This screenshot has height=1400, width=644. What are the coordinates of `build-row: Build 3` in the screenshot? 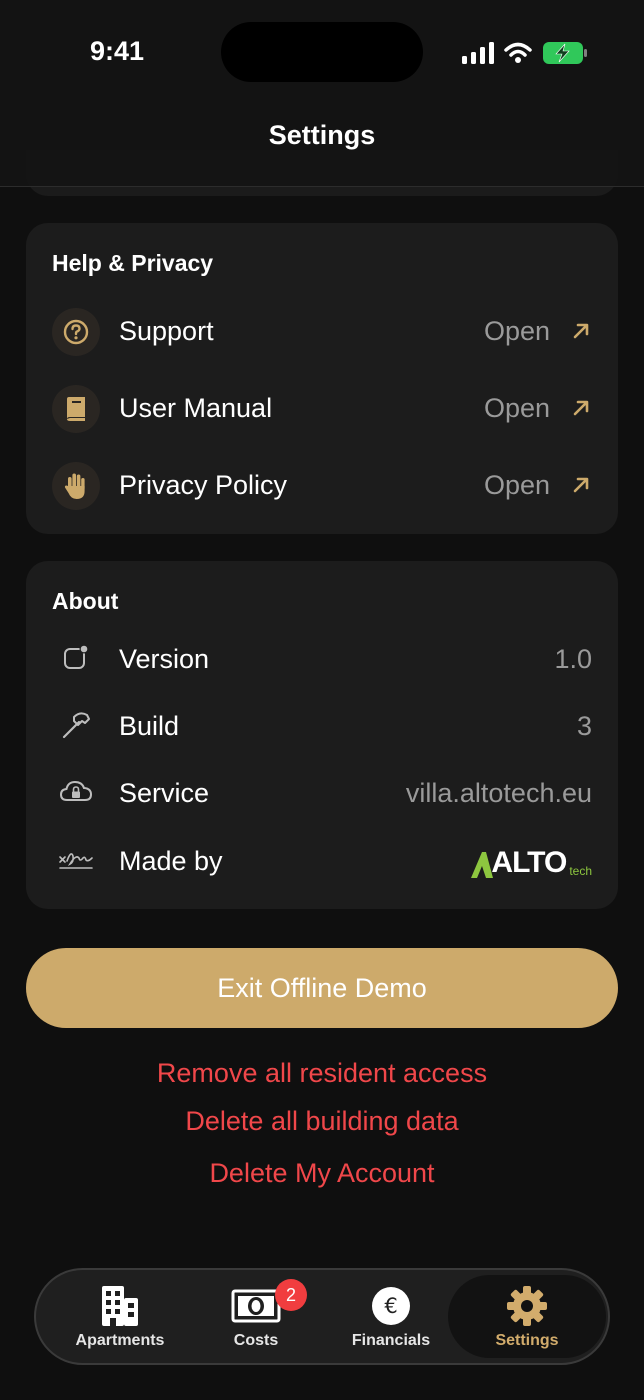 It's located at (322, 725).